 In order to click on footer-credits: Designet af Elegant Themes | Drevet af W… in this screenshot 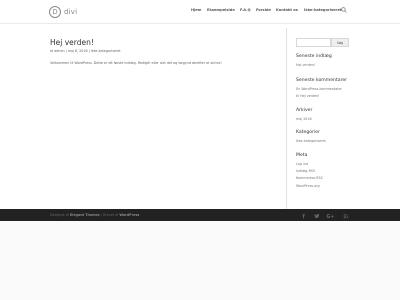, I will do `click(94, 215)`.